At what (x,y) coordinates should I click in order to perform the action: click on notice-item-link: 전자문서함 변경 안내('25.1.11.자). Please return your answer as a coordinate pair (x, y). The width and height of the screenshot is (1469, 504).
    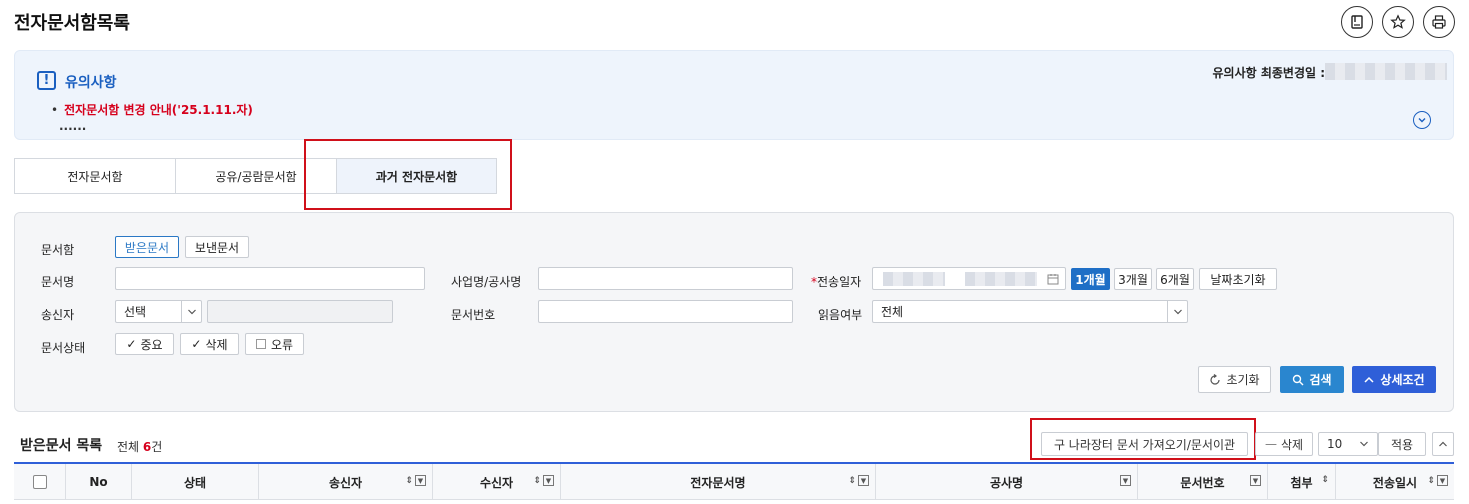
    Looking at the image, I should click on (152, 109).